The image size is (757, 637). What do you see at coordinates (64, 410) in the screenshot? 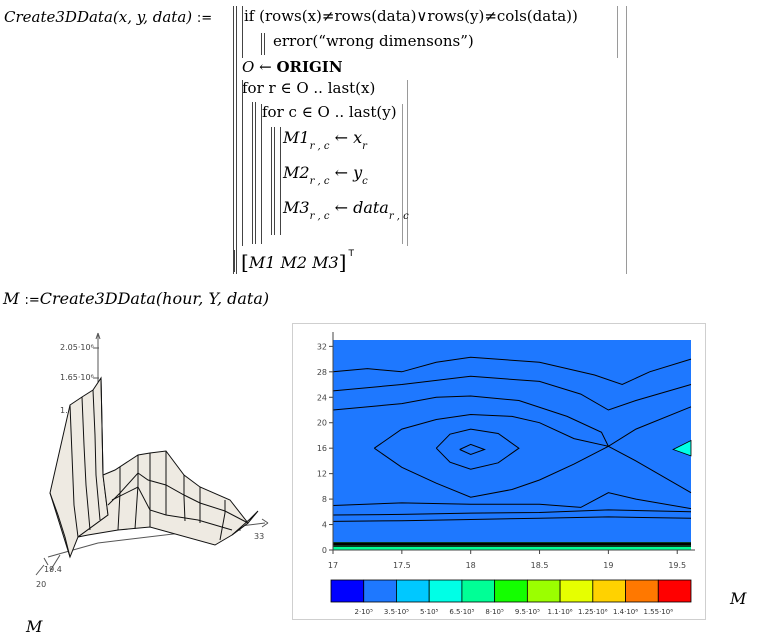
I see `z-tick-low: 1.` at bounding box center [64, 410].